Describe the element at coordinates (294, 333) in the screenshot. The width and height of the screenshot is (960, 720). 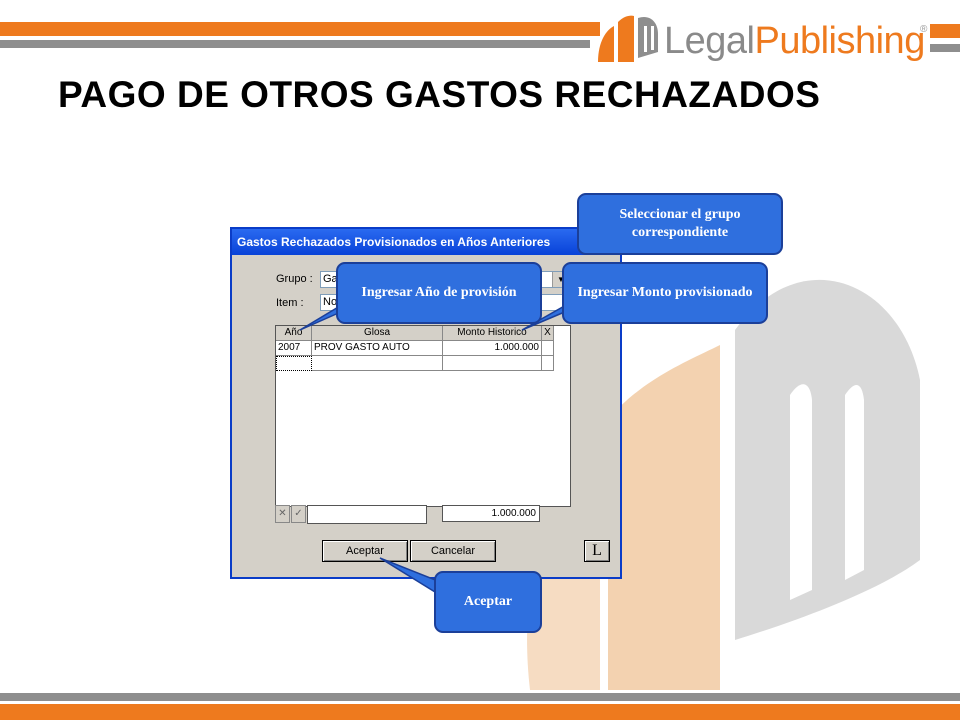
I see `column-header-anio: Año` at that location.